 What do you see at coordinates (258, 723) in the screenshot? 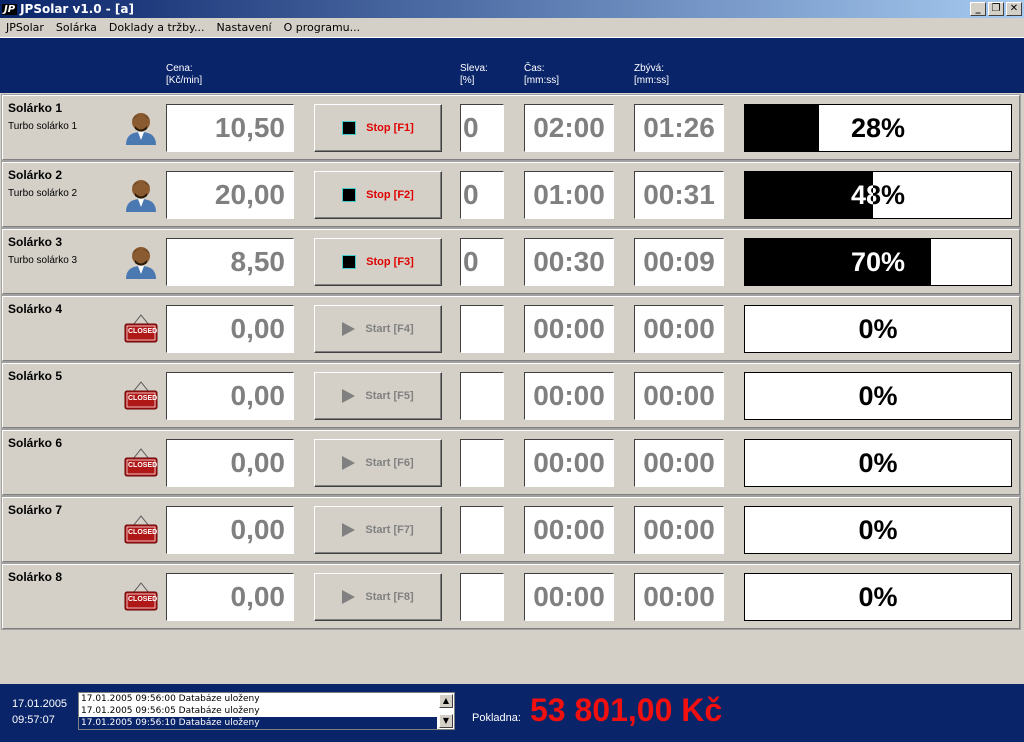
I see `log-entry: 17.01.2005 09:56:10 Databáze uloženy` at bounding box center [258, 723].